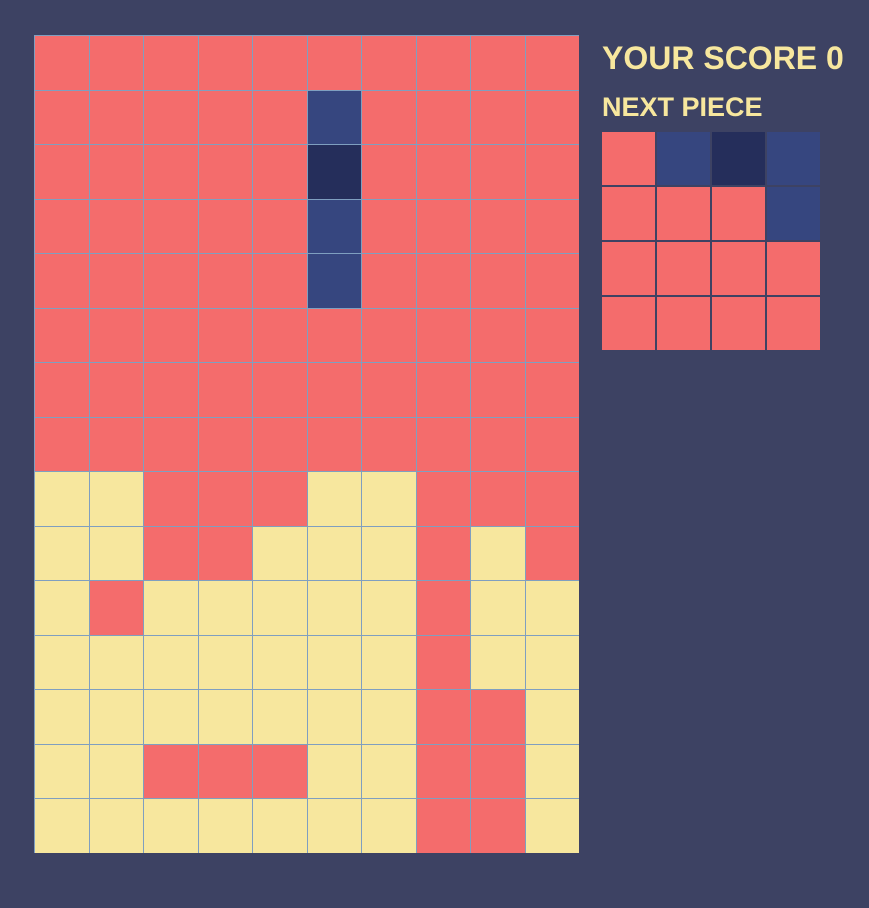 The height and width of the screenshot is (908, 869). What do you see at coordinates (723, 58) in the screenshot?
I see `score-display: YOUR SCORE 0` at bounding box center [723, 58].